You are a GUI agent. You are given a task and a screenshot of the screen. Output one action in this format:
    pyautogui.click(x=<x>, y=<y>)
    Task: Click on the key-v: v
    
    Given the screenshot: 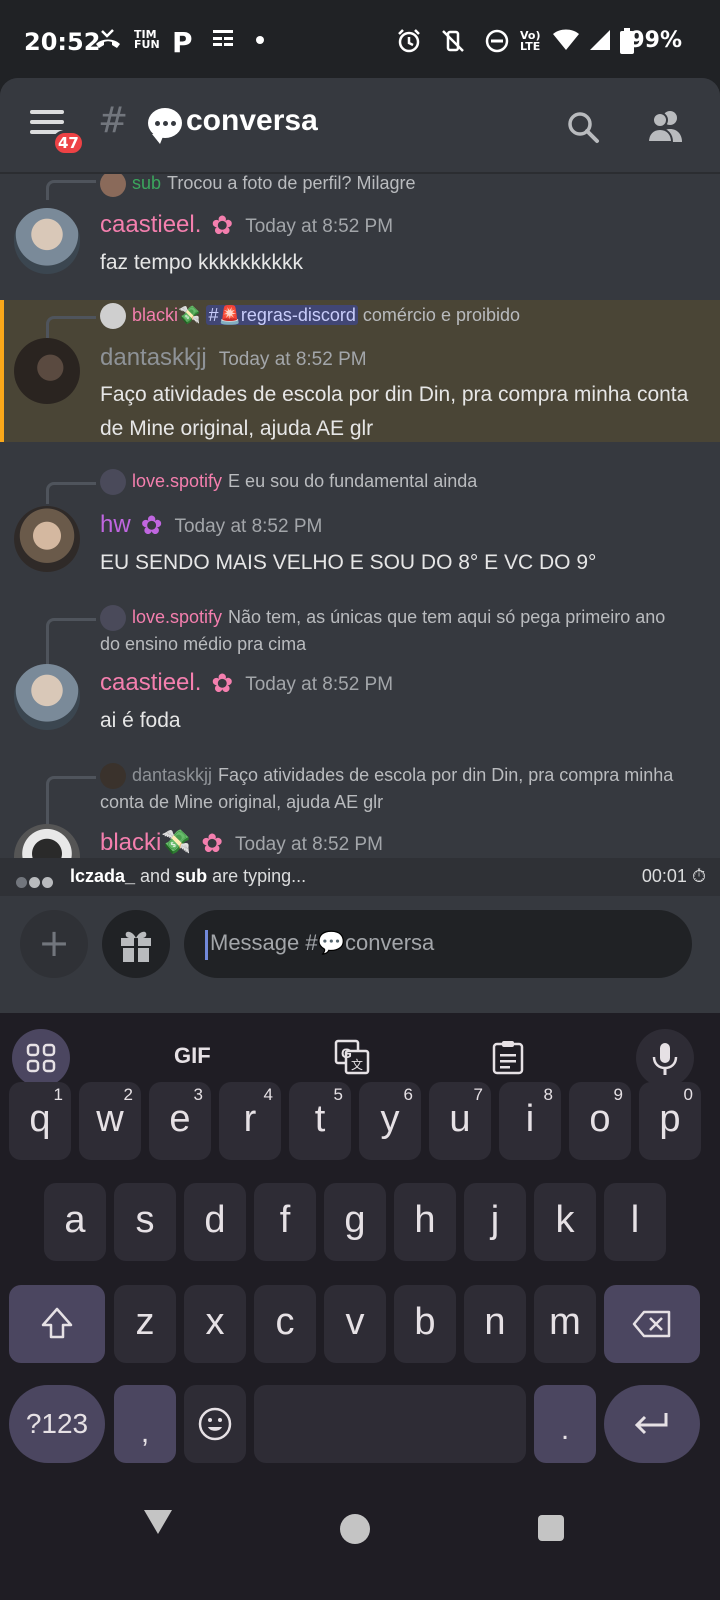 What is the action you would take?
    pyautogui.click(x=355, y=1324)
    